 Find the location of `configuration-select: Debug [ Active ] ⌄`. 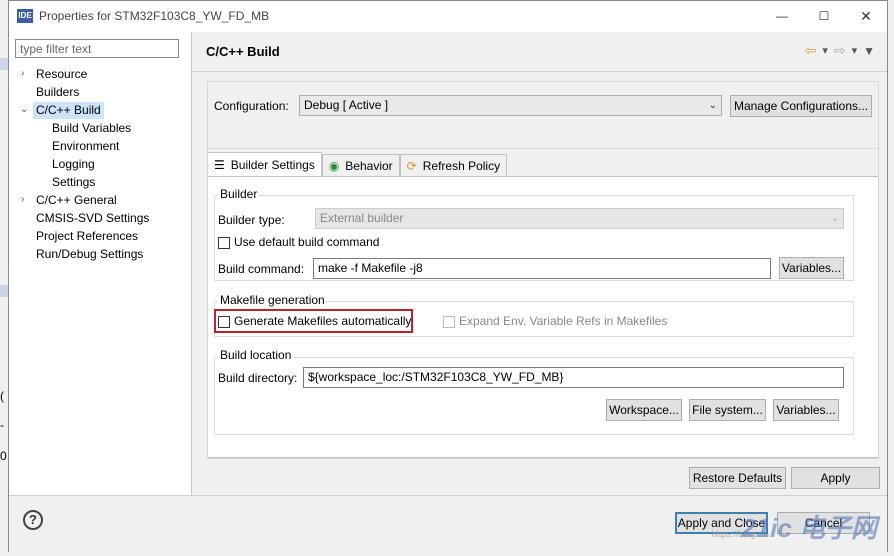

configuration-select: Debug [ Active ] ⌄ is located at coordinates (510, 105).